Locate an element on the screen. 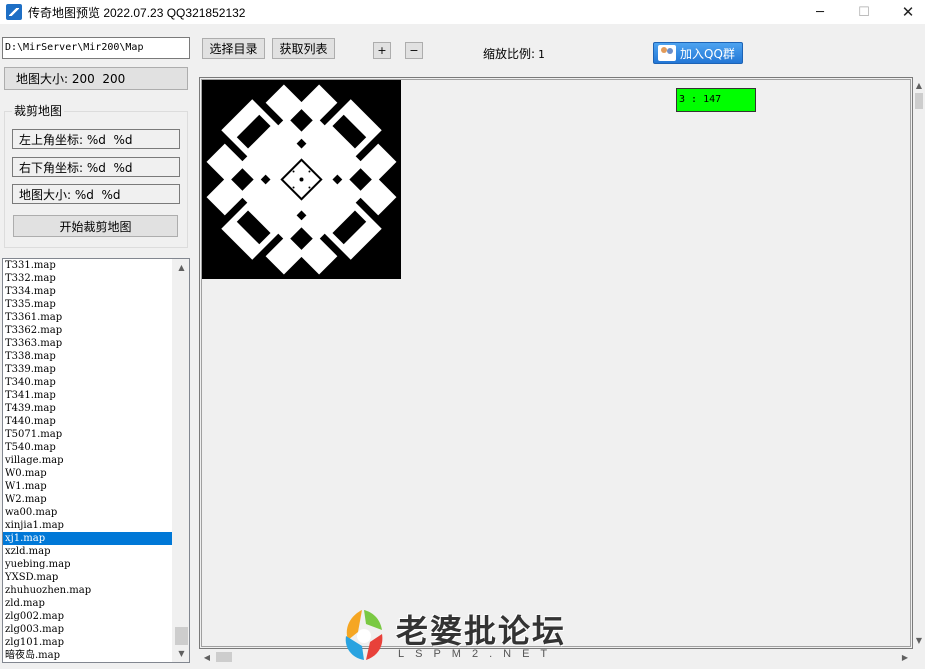 Image resolution: width=925 pixels, height=669 pixels. file-list-item: 暗夜岛.map is located at coordinates (88, 655).